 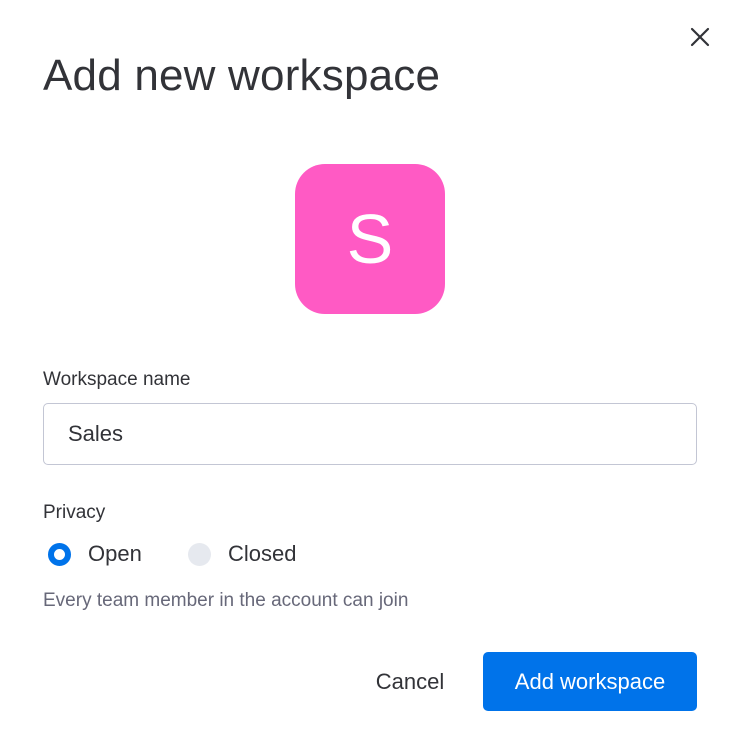 I want to click on workspace-avatar: S, so click(x=370, y=239).